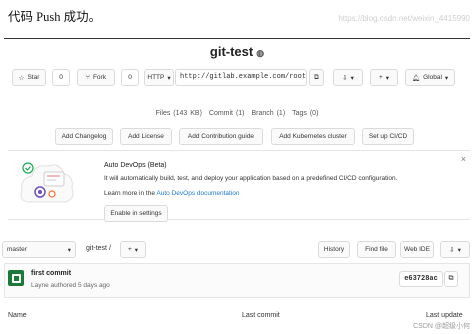  Describe the element at coordinates (51, 273) in the screenshot. I see `commit-title: first commit` at that location.